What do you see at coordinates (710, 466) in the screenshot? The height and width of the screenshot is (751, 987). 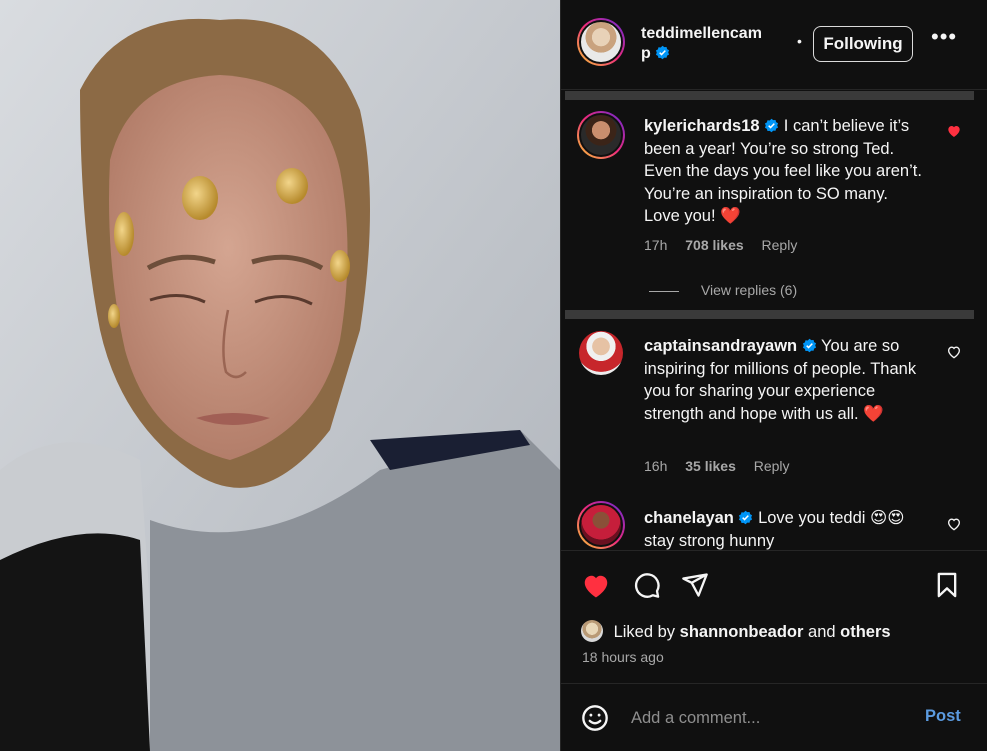 I see `comment-likes: 35 likes` at bounding box center [710, 466].